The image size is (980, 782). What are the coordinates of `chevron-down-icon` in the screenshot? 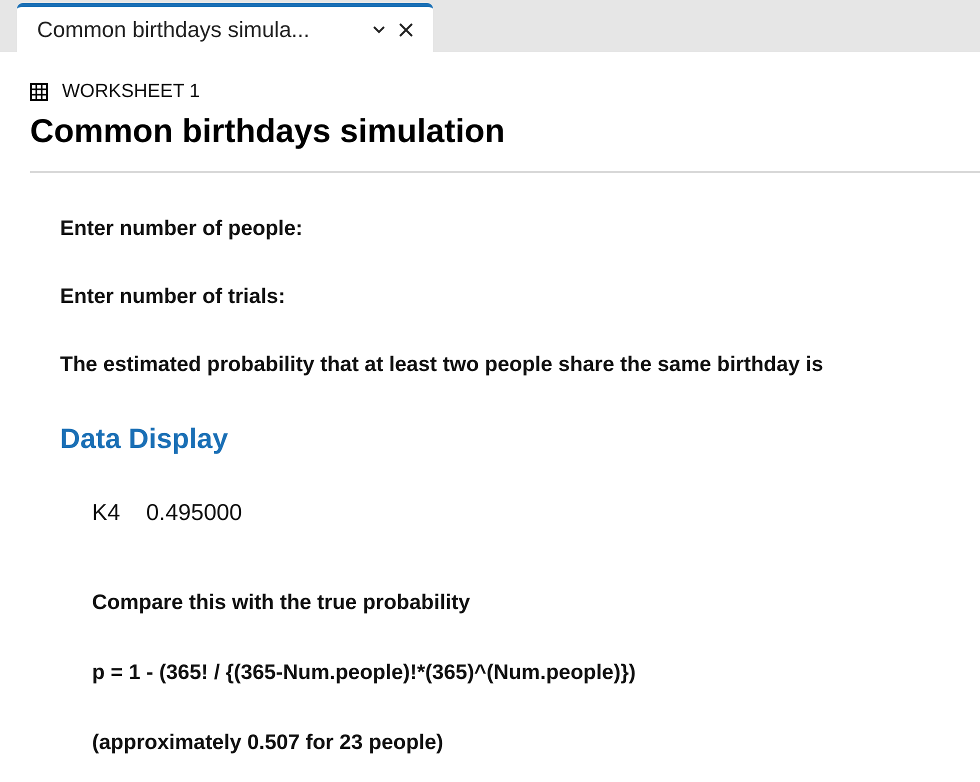 It's located at (379, 30).